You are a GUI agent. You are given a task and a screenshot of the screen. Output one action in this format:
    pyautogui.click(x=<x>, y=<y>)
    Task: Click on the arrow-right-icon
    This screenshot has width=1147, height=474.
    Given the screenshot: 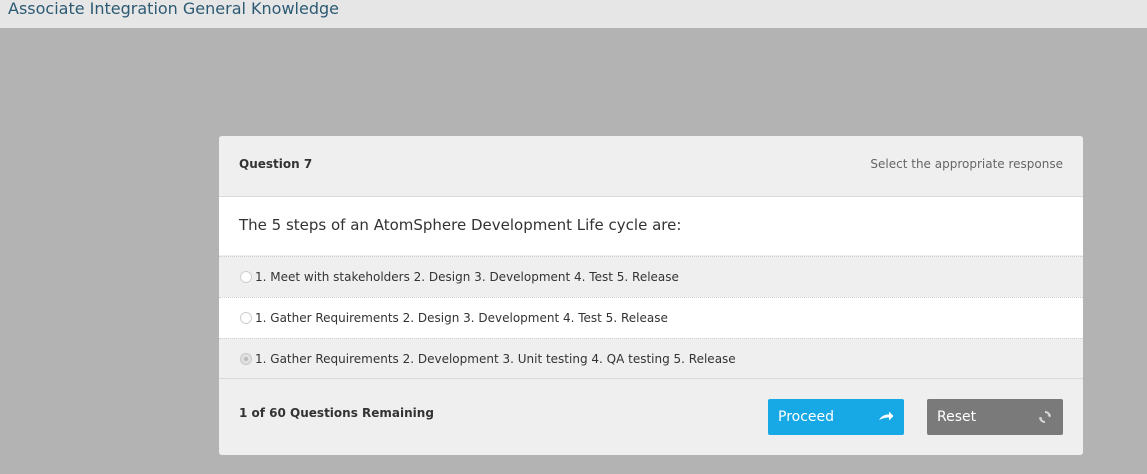 What is the action you would take?
    pyautogui.click(x=886, y=417)
    